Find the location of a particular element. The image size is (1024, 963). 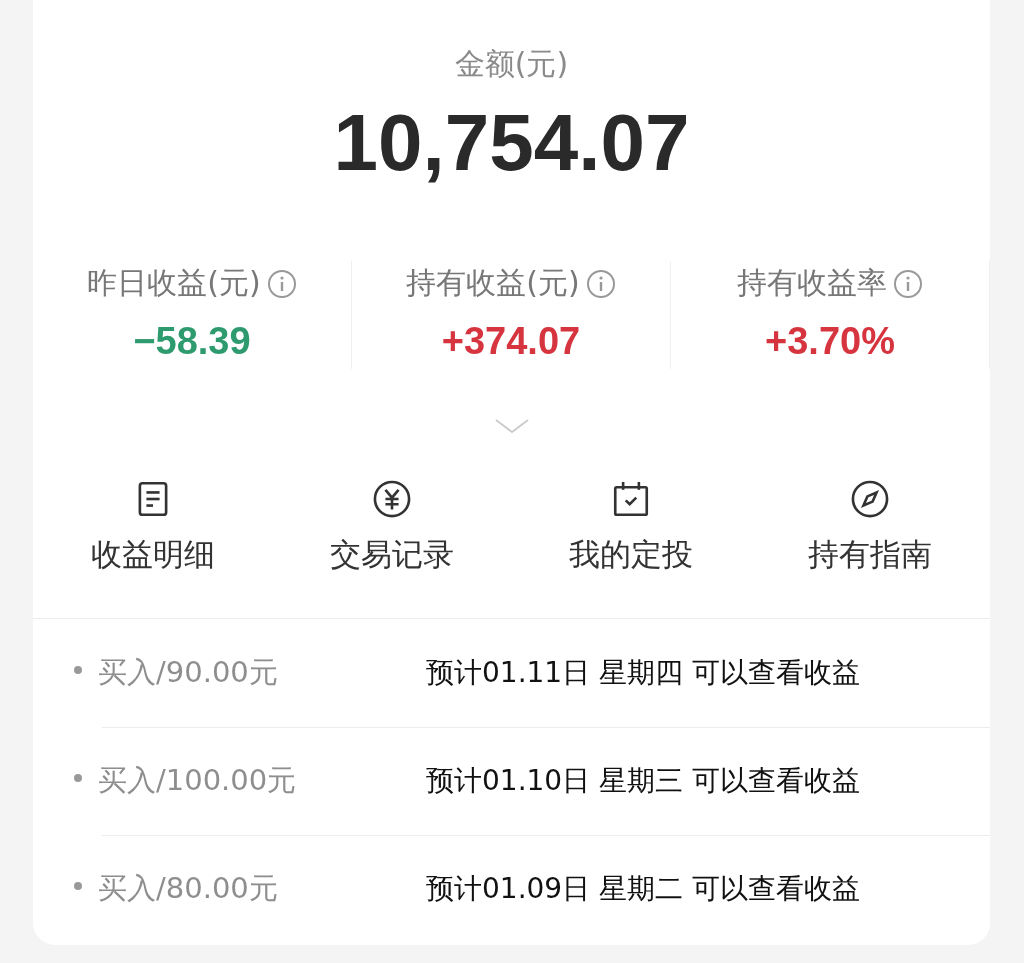

stat-label: 持有收益(元) is located at coordinates (493, 283).